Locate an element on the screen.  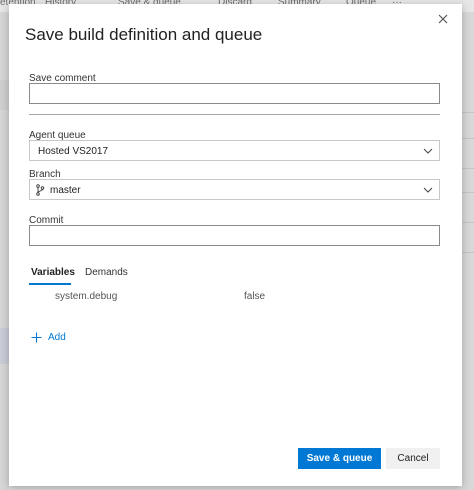
commit-input is located at coordinates (234, 235).